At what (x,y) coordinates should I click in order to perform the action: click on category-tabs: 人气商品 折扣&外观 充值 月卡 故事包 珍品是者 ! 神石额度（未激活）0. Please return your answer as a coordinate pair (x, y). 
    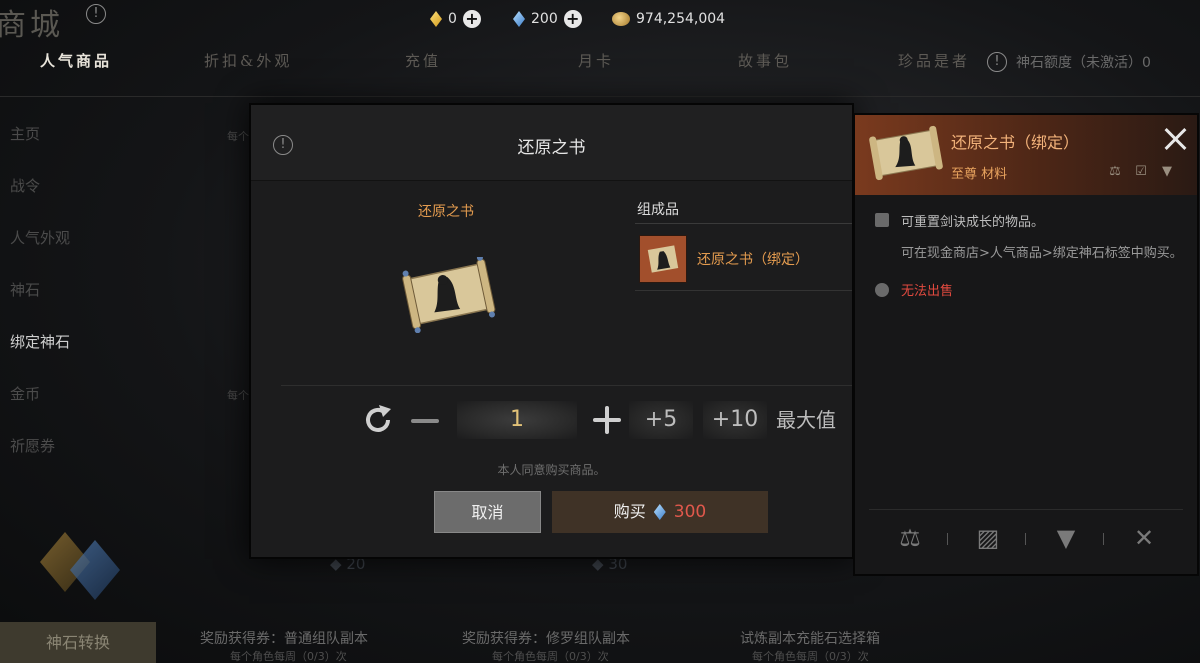
    Looking at the image, I should click on (600, 64).